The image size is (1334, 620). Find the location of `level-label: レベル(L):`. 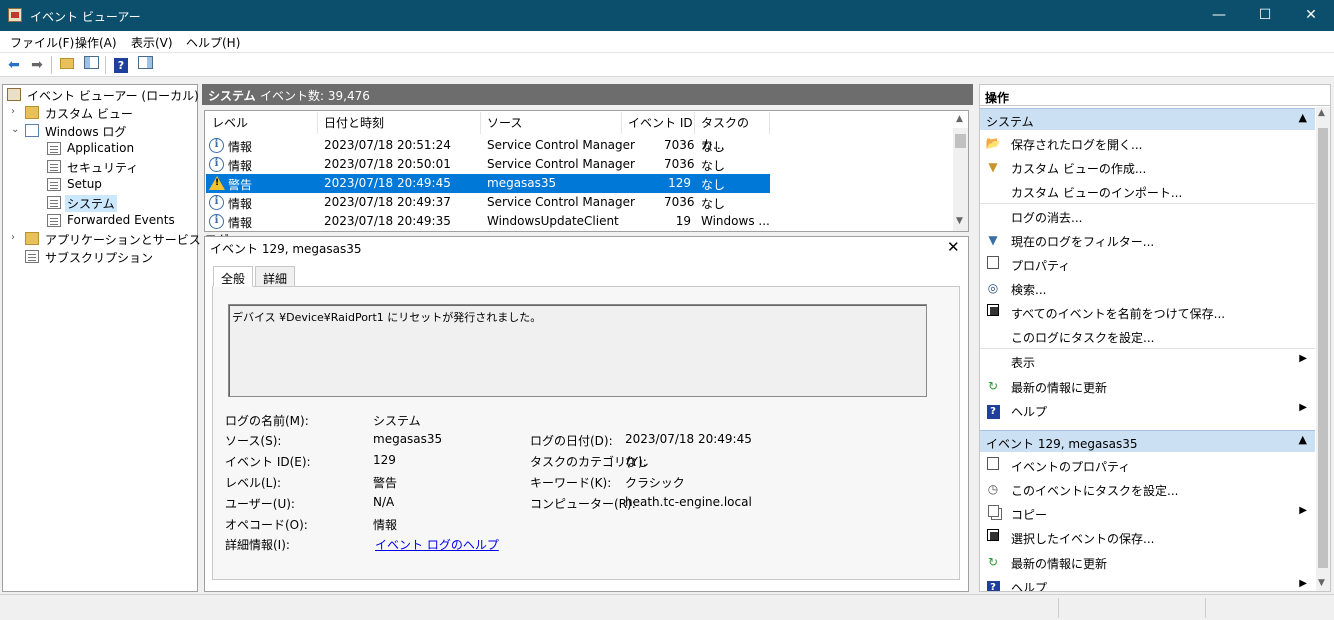

level-label: レベル(L): is located at coordinates (253, 483).